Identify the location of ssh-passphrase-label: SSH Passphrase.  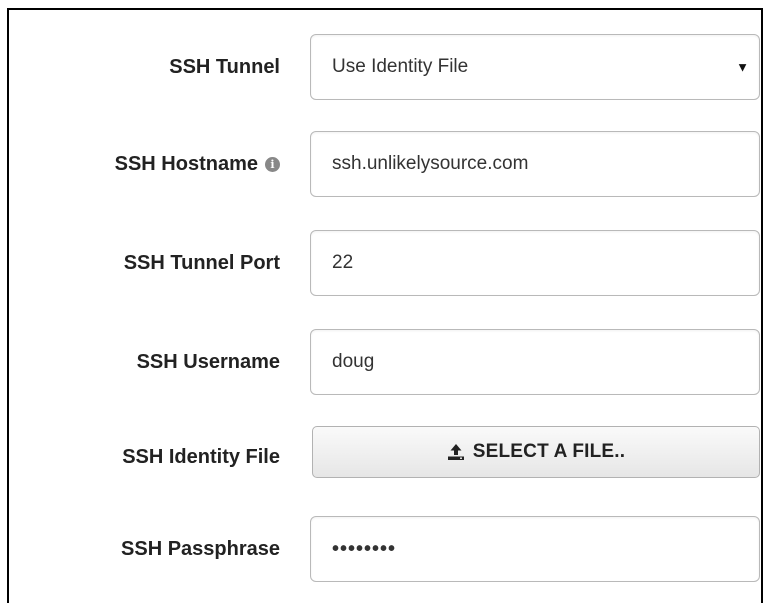
(200, 548).